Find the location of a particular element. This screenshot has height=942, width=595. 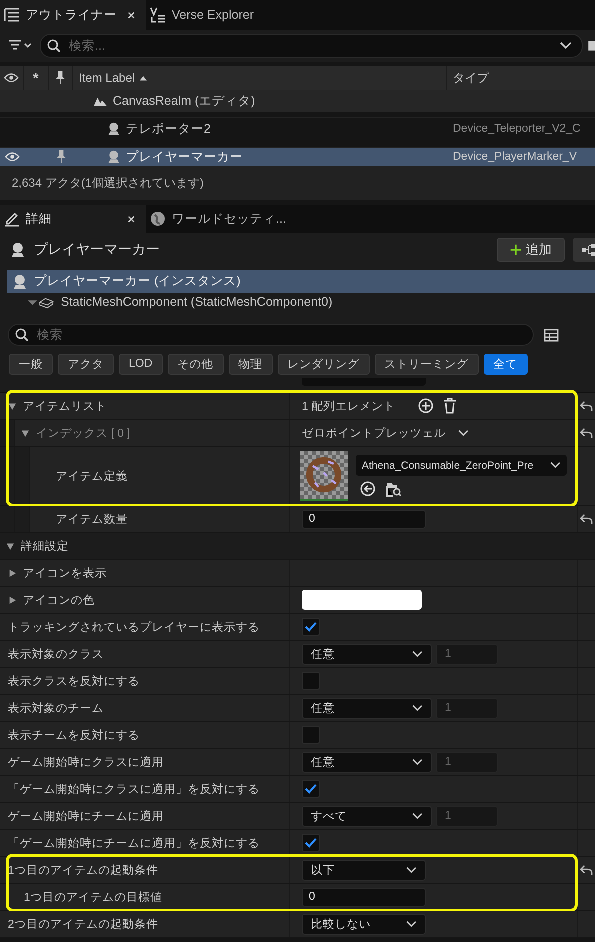

pencil-icon is located at coordinates (12, 219).